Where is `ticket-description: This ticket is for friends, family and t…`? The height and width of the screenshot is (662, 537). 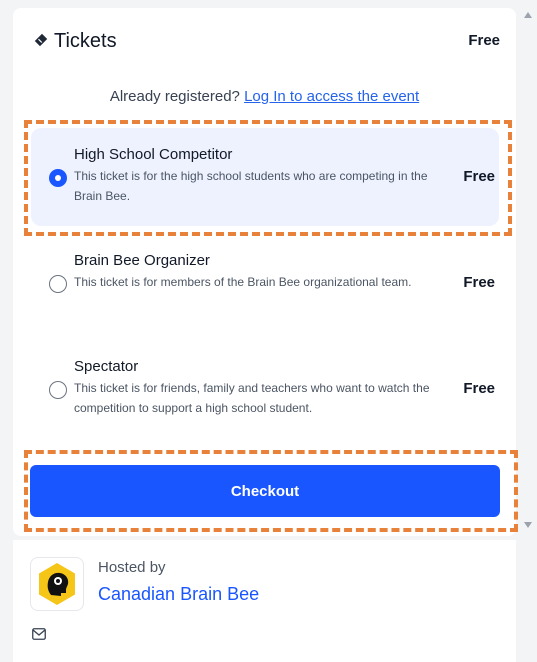 ticket-description: This ticket is for friends, family and t… is located at coordinates (252, 398).